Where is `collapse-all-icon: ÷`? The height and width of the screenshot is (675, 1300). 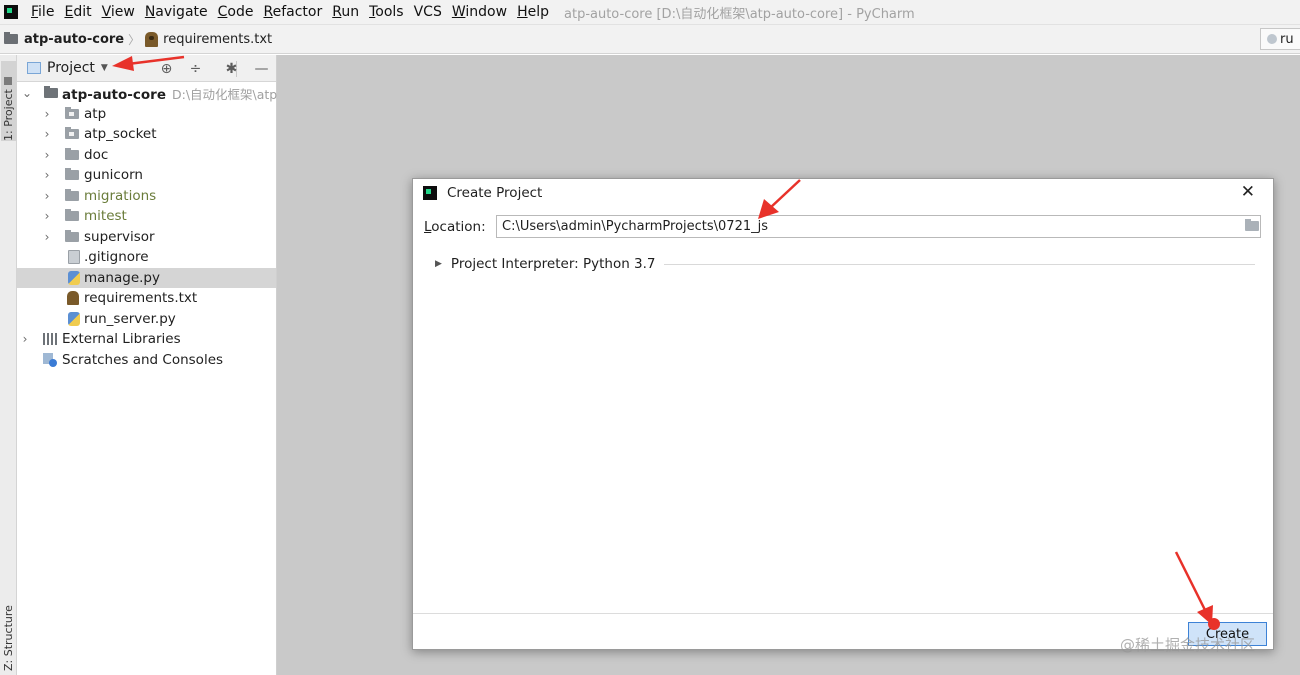 collapse-all-icon: ÷ is located at coordinates (195, 68).